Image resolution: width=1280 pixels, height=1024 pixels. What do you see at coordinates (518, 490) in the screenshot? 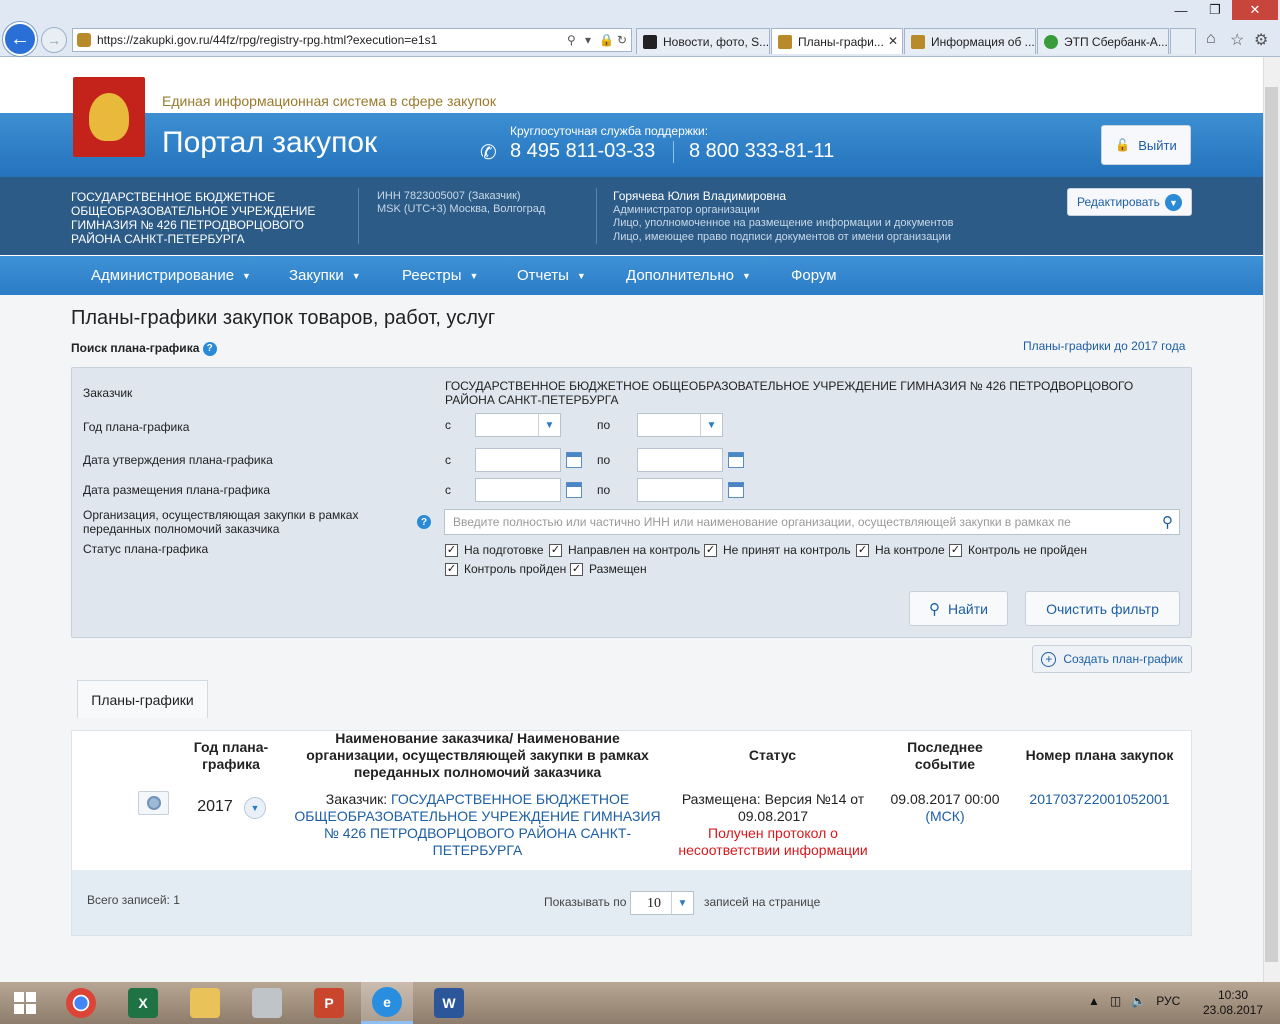
I see `placement-date-from` at bounding box center [518, 490].